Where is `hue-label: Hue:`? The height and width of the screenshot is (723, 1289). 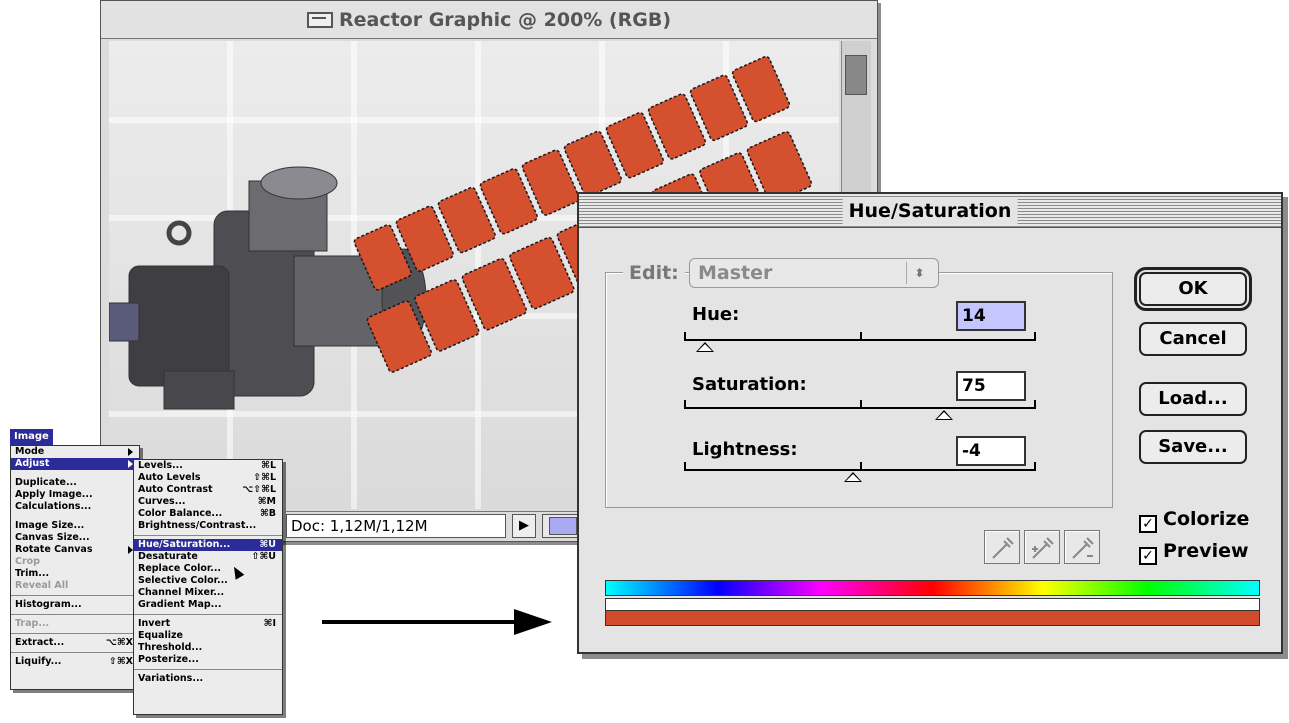
hue-label: Hue: is located at coordinates (716, 314).